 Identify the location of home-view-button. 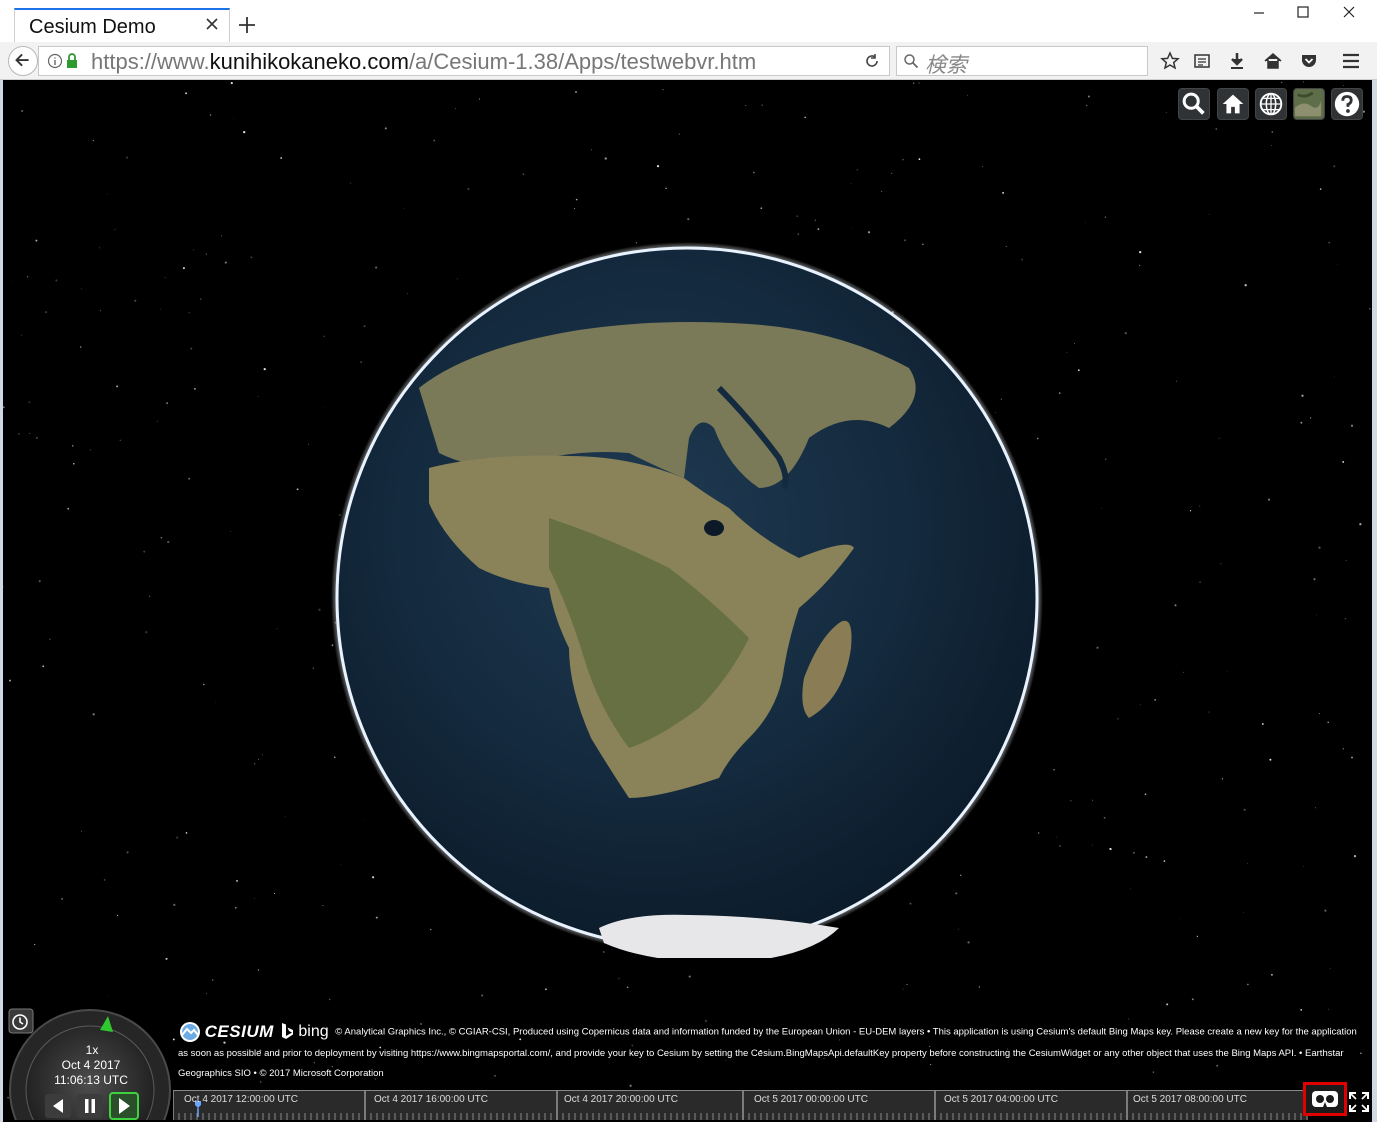
(1233, 104).